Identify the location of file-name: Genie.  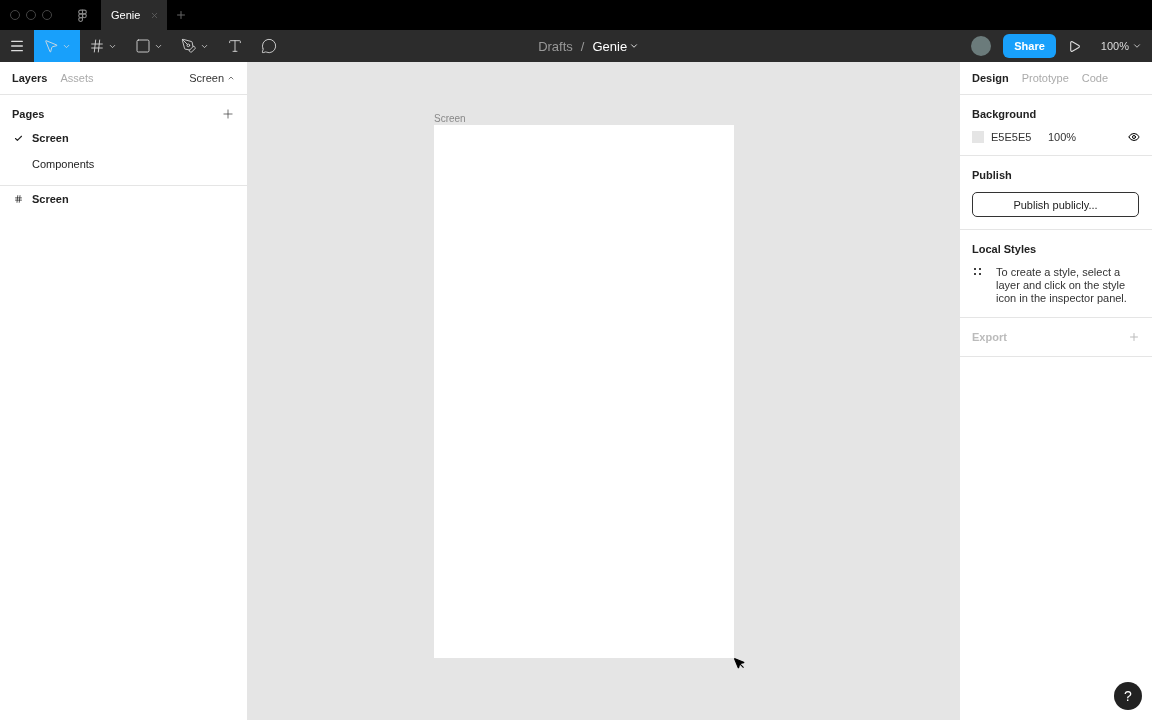
(616, 46).